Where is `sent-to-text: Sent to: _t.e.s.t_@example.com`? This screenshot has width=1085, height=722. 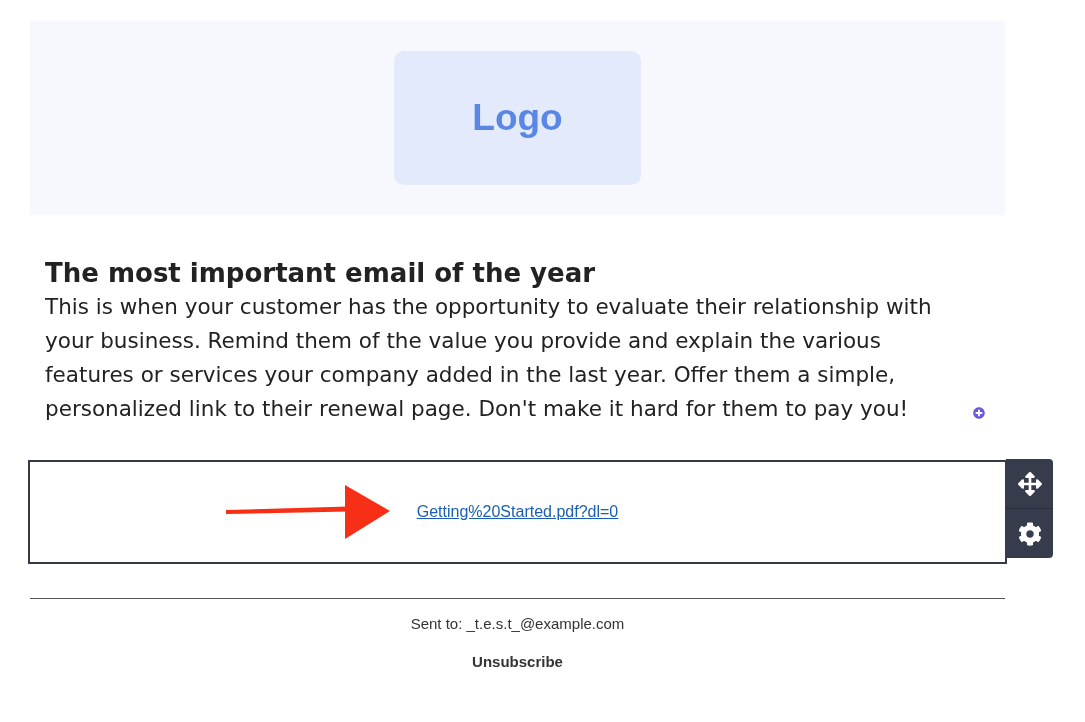
sent-to-text: Sent to: _t.e.s.t_@example.com is located at coordinates (517, 624).